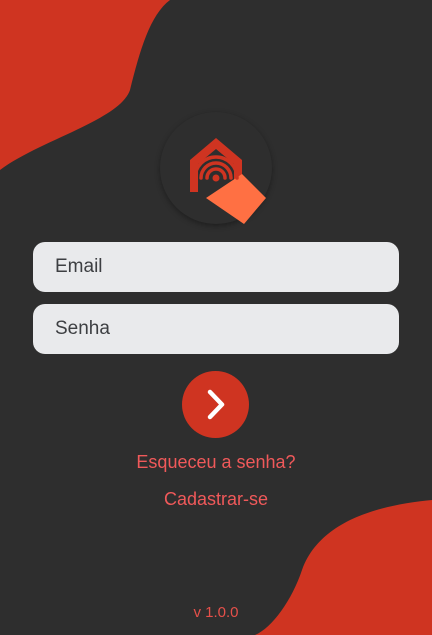  What do you see at coordinates (216, 267) in the screenshot?
I see `email-field` at bounding box center [216, 267].